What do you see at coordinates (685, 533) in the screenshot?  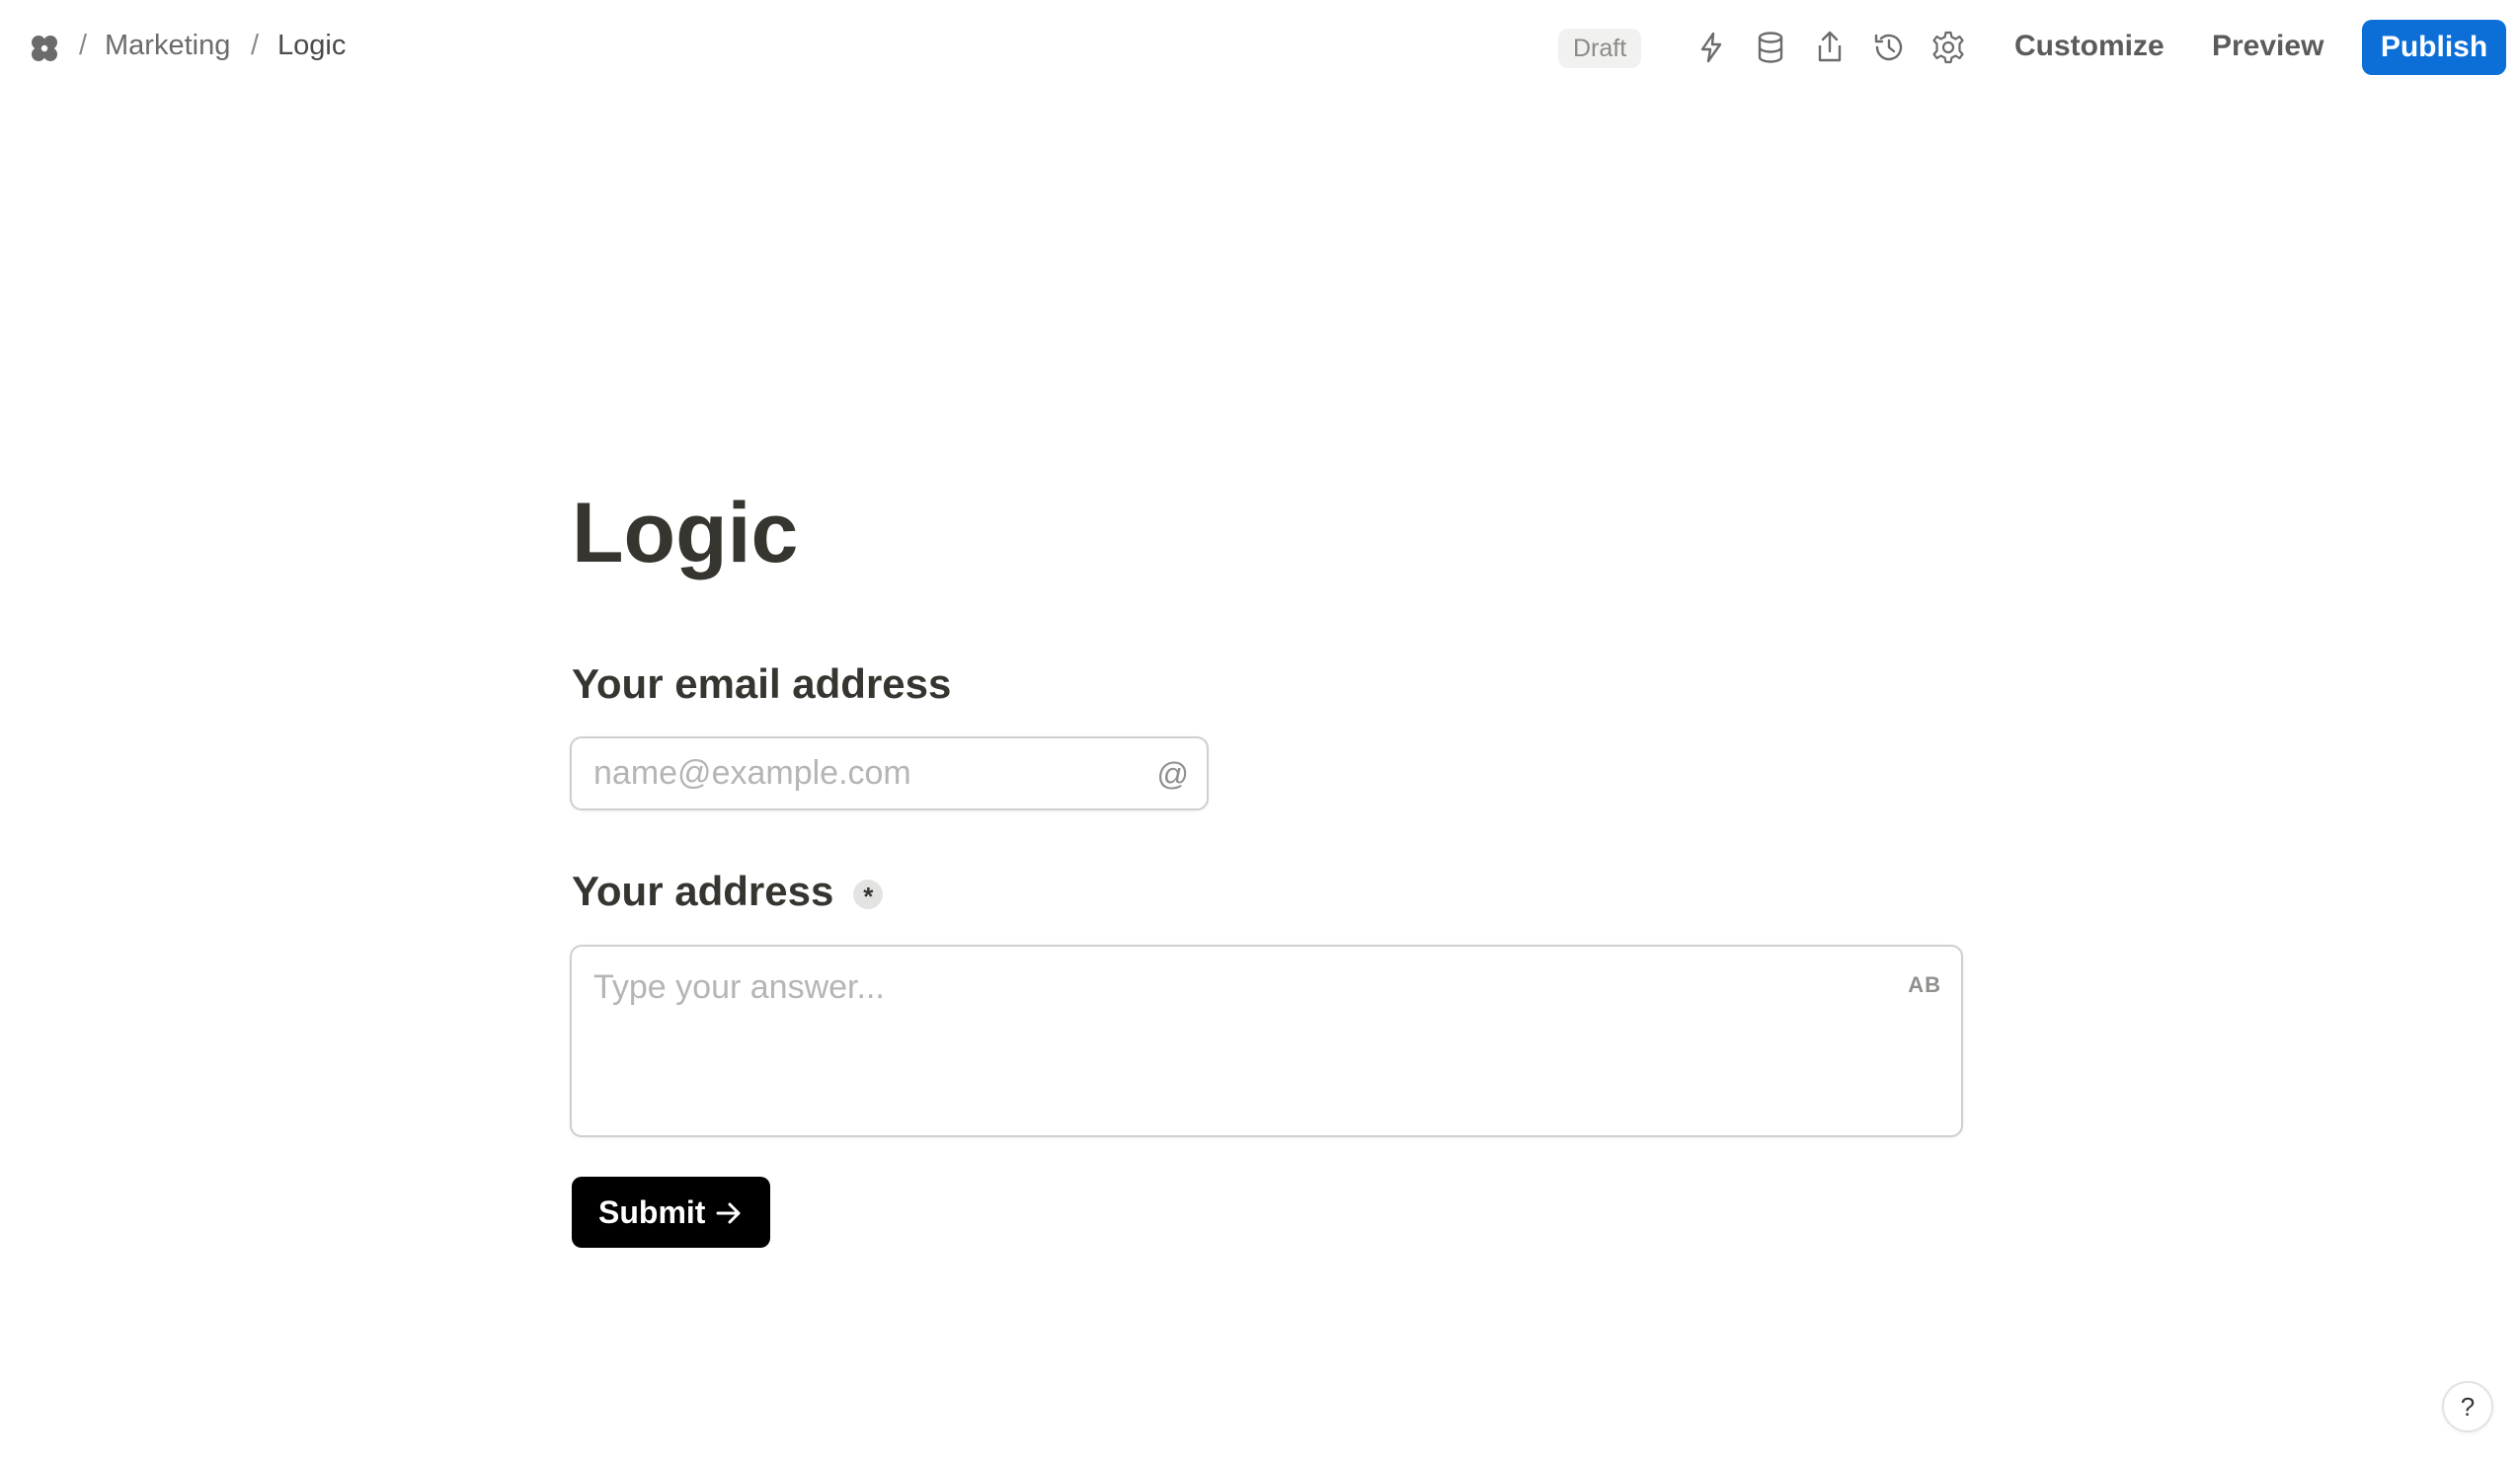 I see `form-title: Logic` at bounding box center [685, 533].